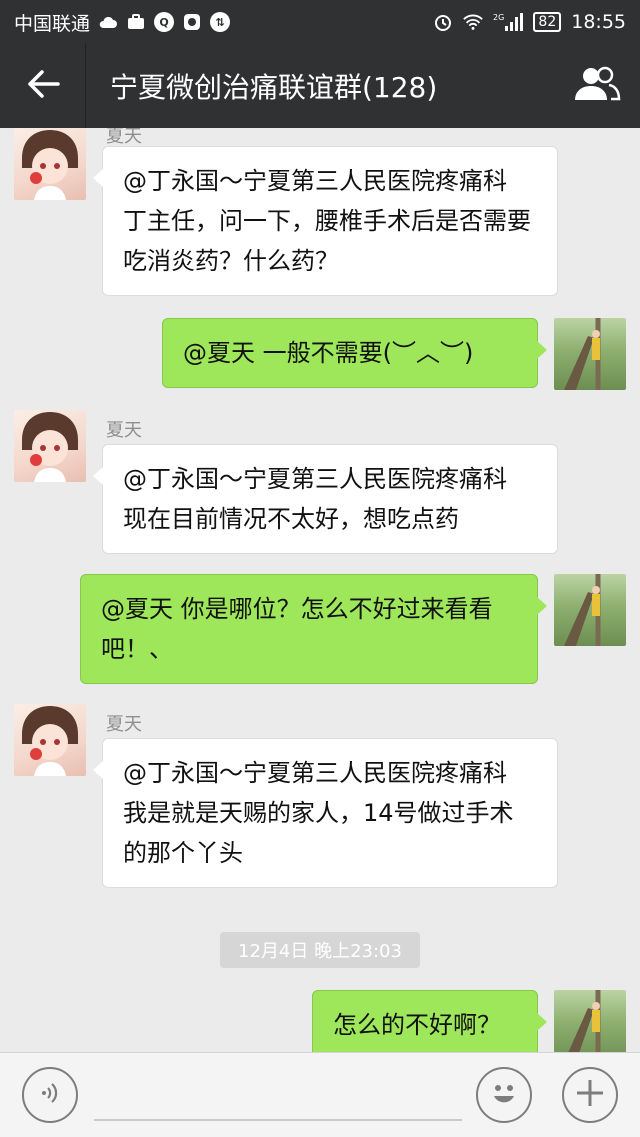  I want to click on status-bar: 中国联通 Q ⇅ 2G 82 18:55, so click(320, 22).